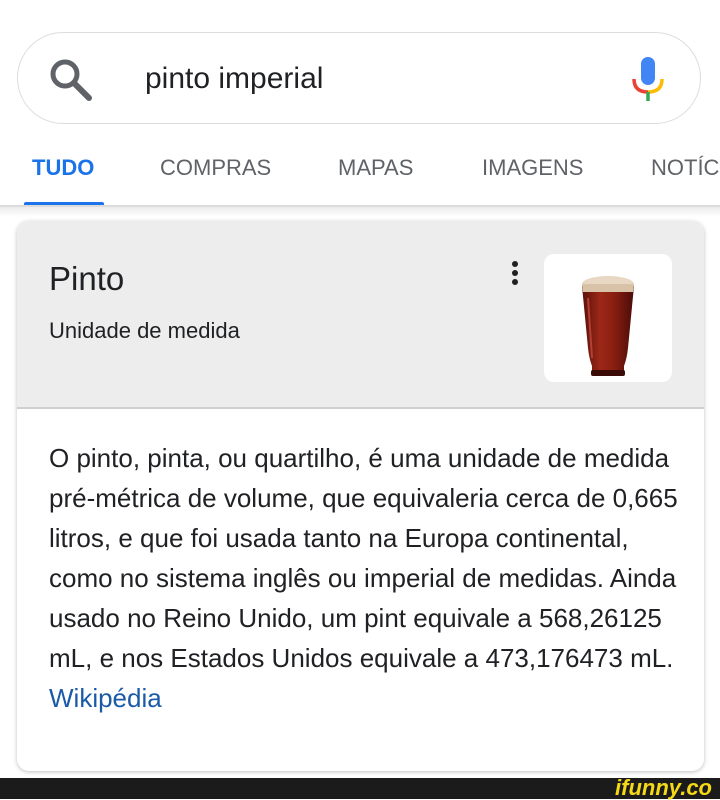 This screenshot has width=720, height=800. Describe the element at coordinates (375, 168) in the screenshot. I see `tab-mapas: MAPAS` at that location.